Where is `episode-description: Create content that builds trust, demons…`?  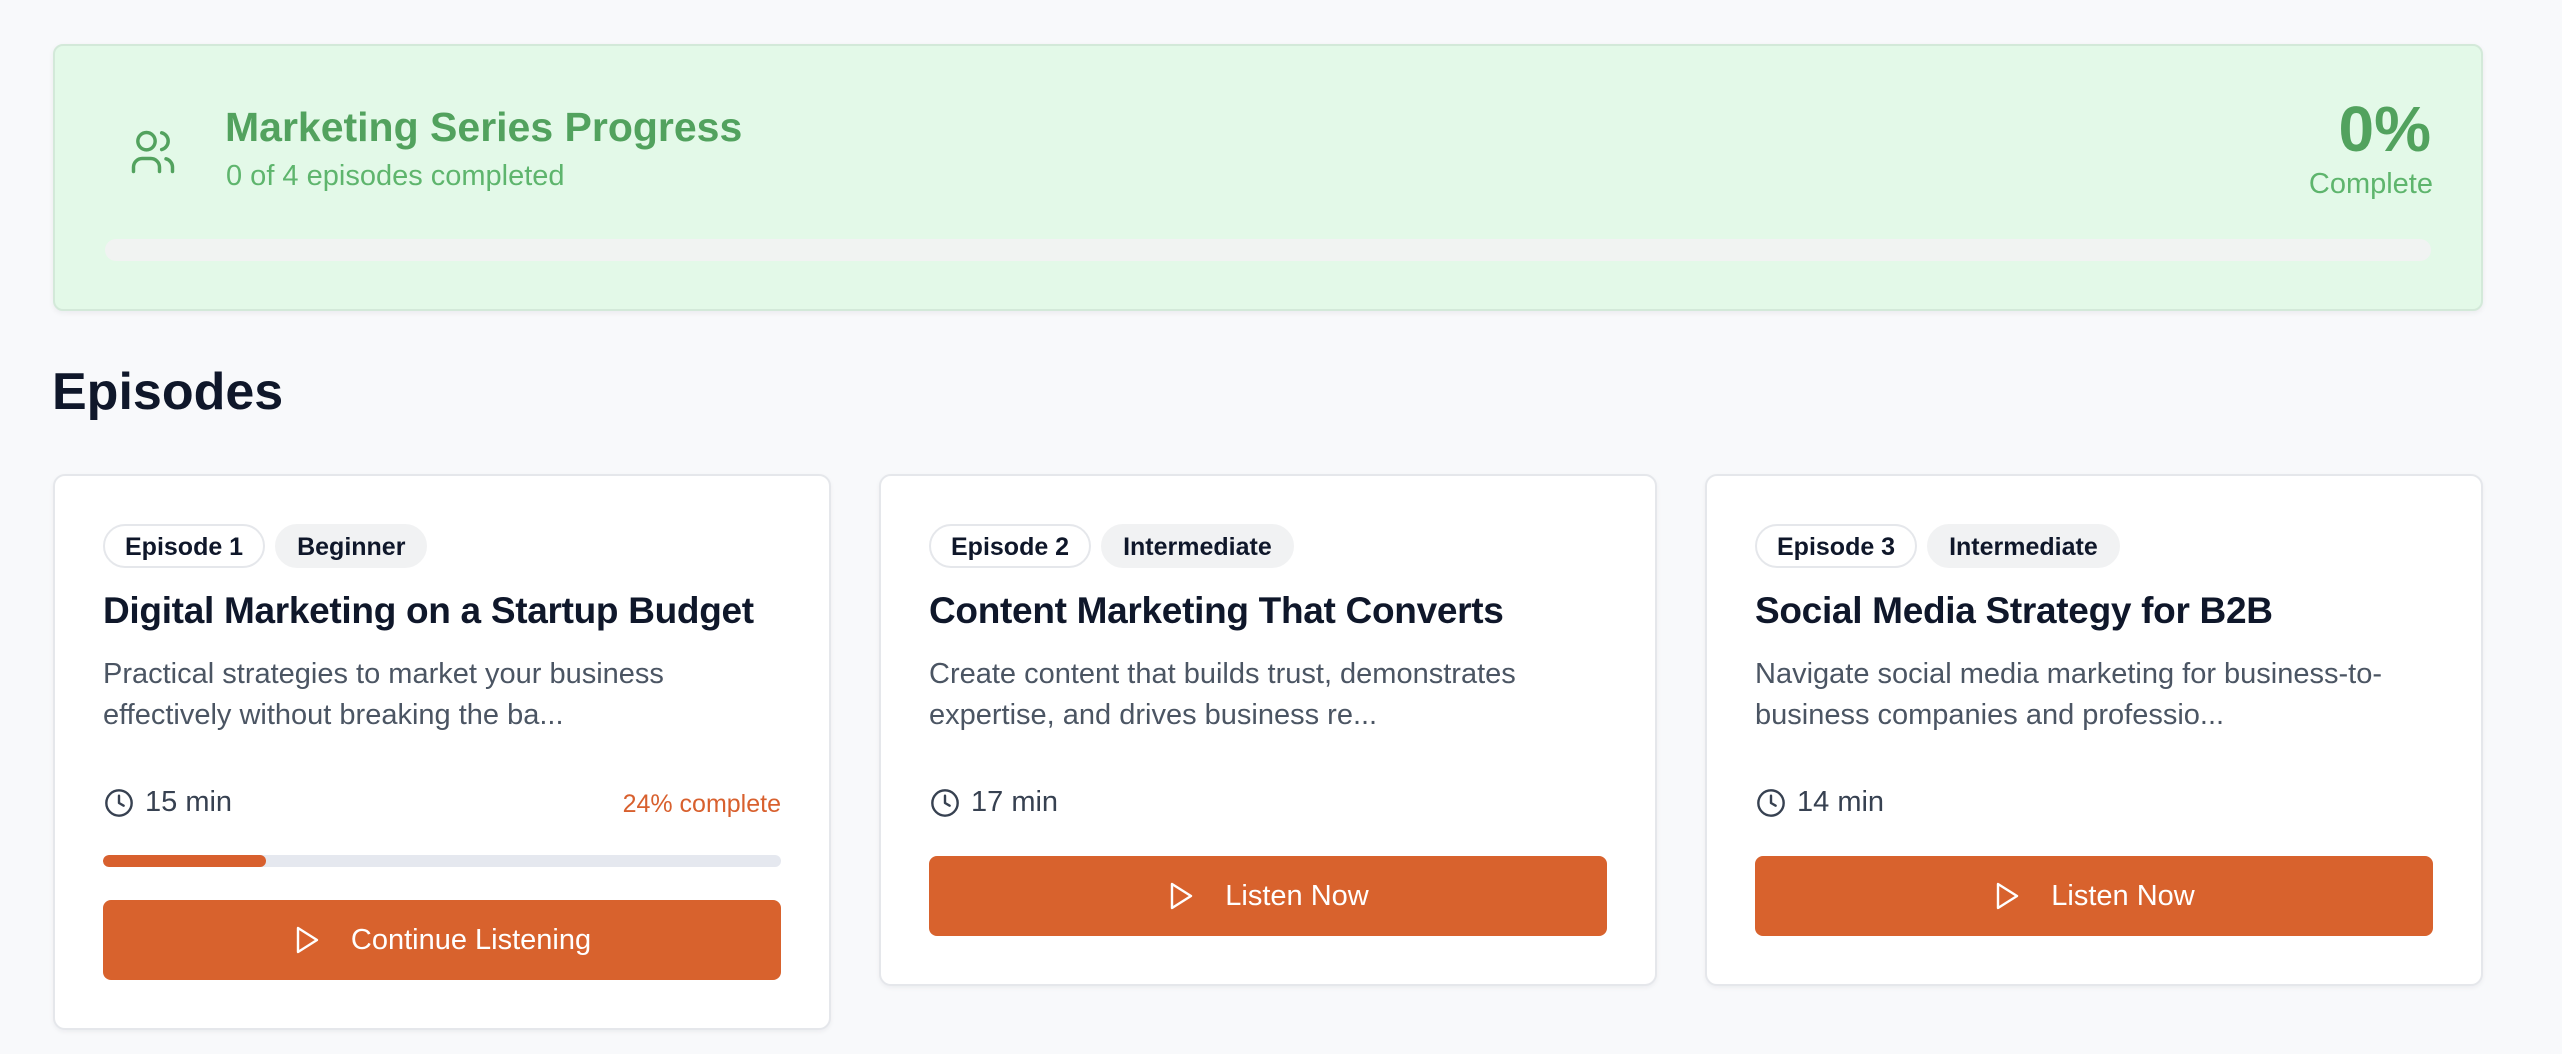 episode-description: Create content that builds trust, demons… is located at coordinates (1222, 694).